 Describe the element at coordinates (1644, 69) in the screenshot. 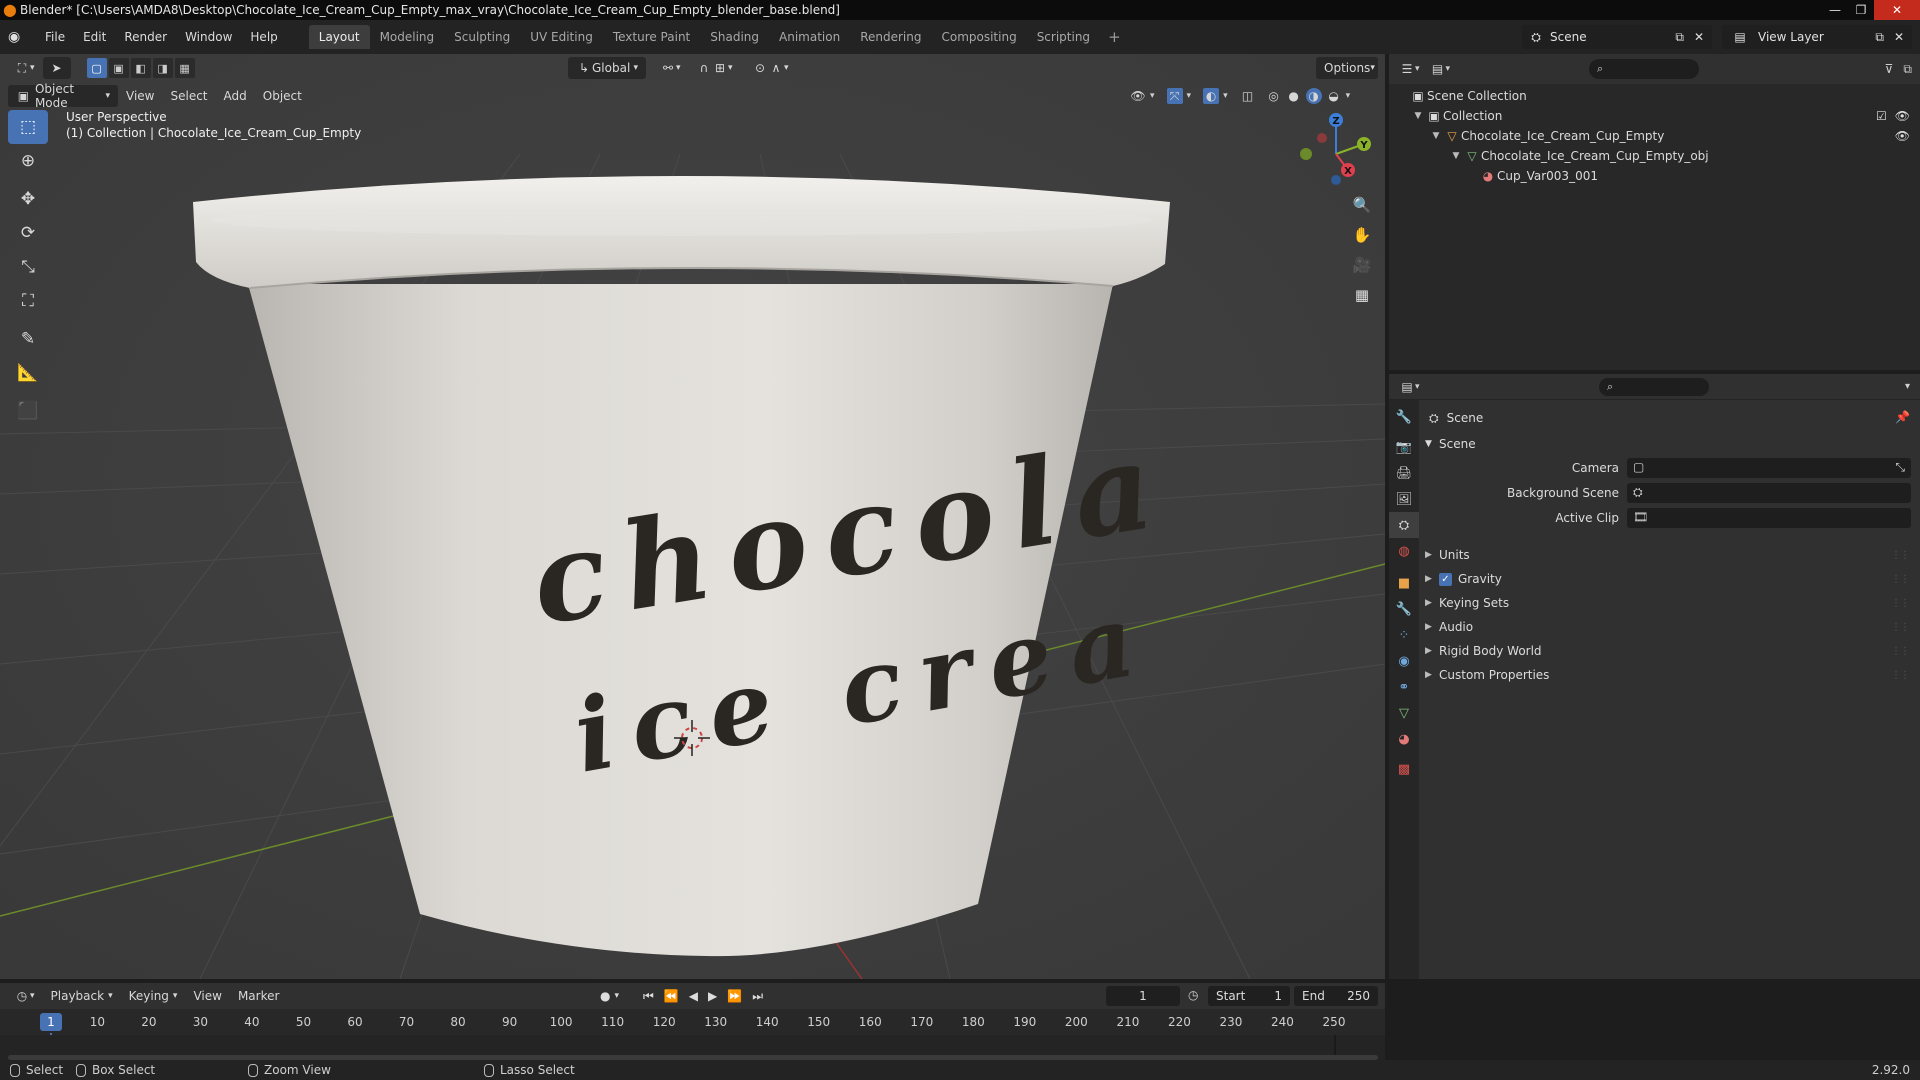

I see `outliner-search-input: ⌕` at that location.